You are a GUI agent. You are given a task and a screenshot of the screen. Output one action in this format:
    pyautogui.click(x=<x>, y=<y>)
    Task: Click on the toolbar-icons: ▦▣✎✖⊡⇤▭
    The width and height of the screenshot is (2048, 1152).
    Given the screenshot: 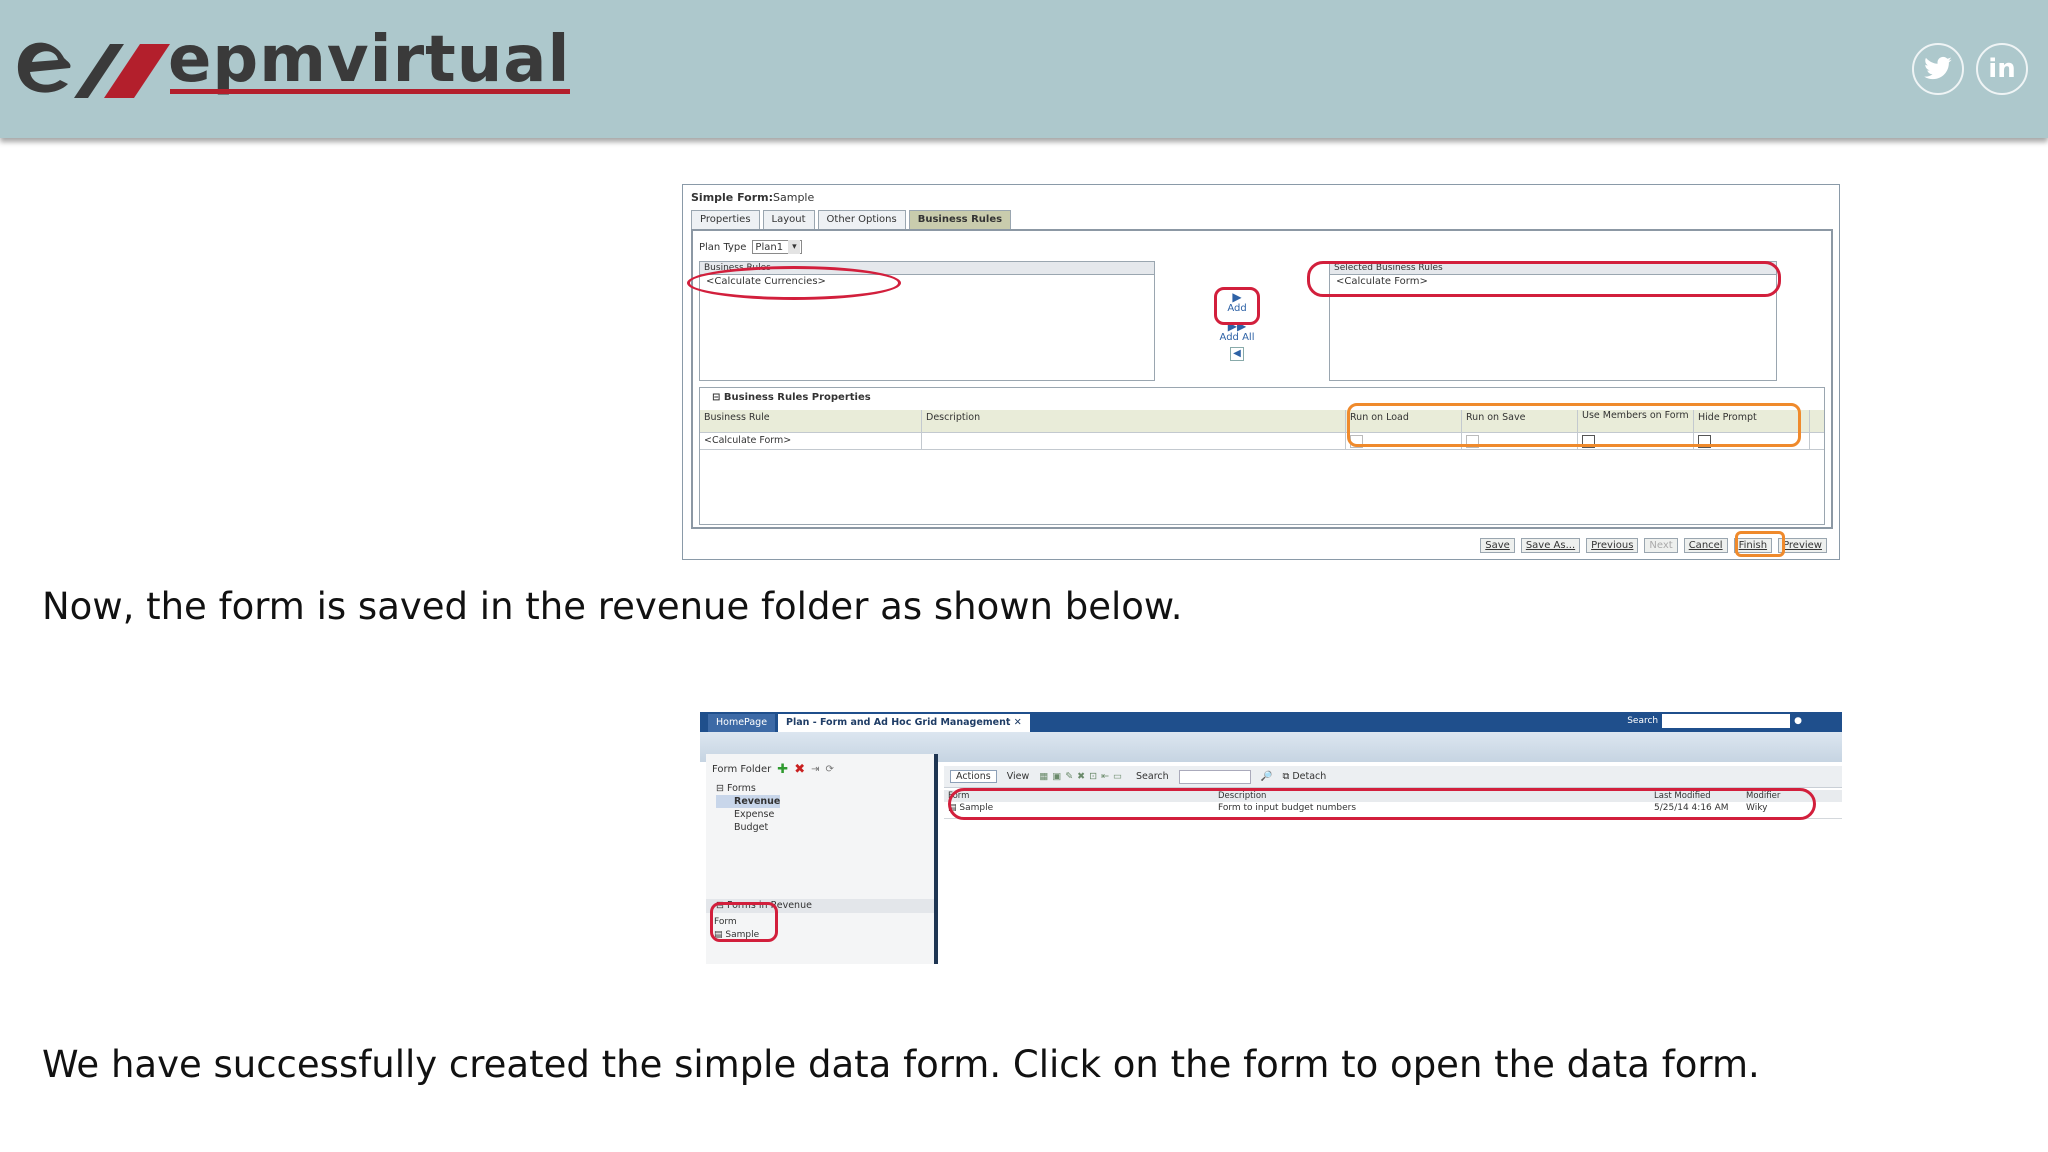 What is the action you would take?
    pyautogui.click(x=1082, y=776)
    